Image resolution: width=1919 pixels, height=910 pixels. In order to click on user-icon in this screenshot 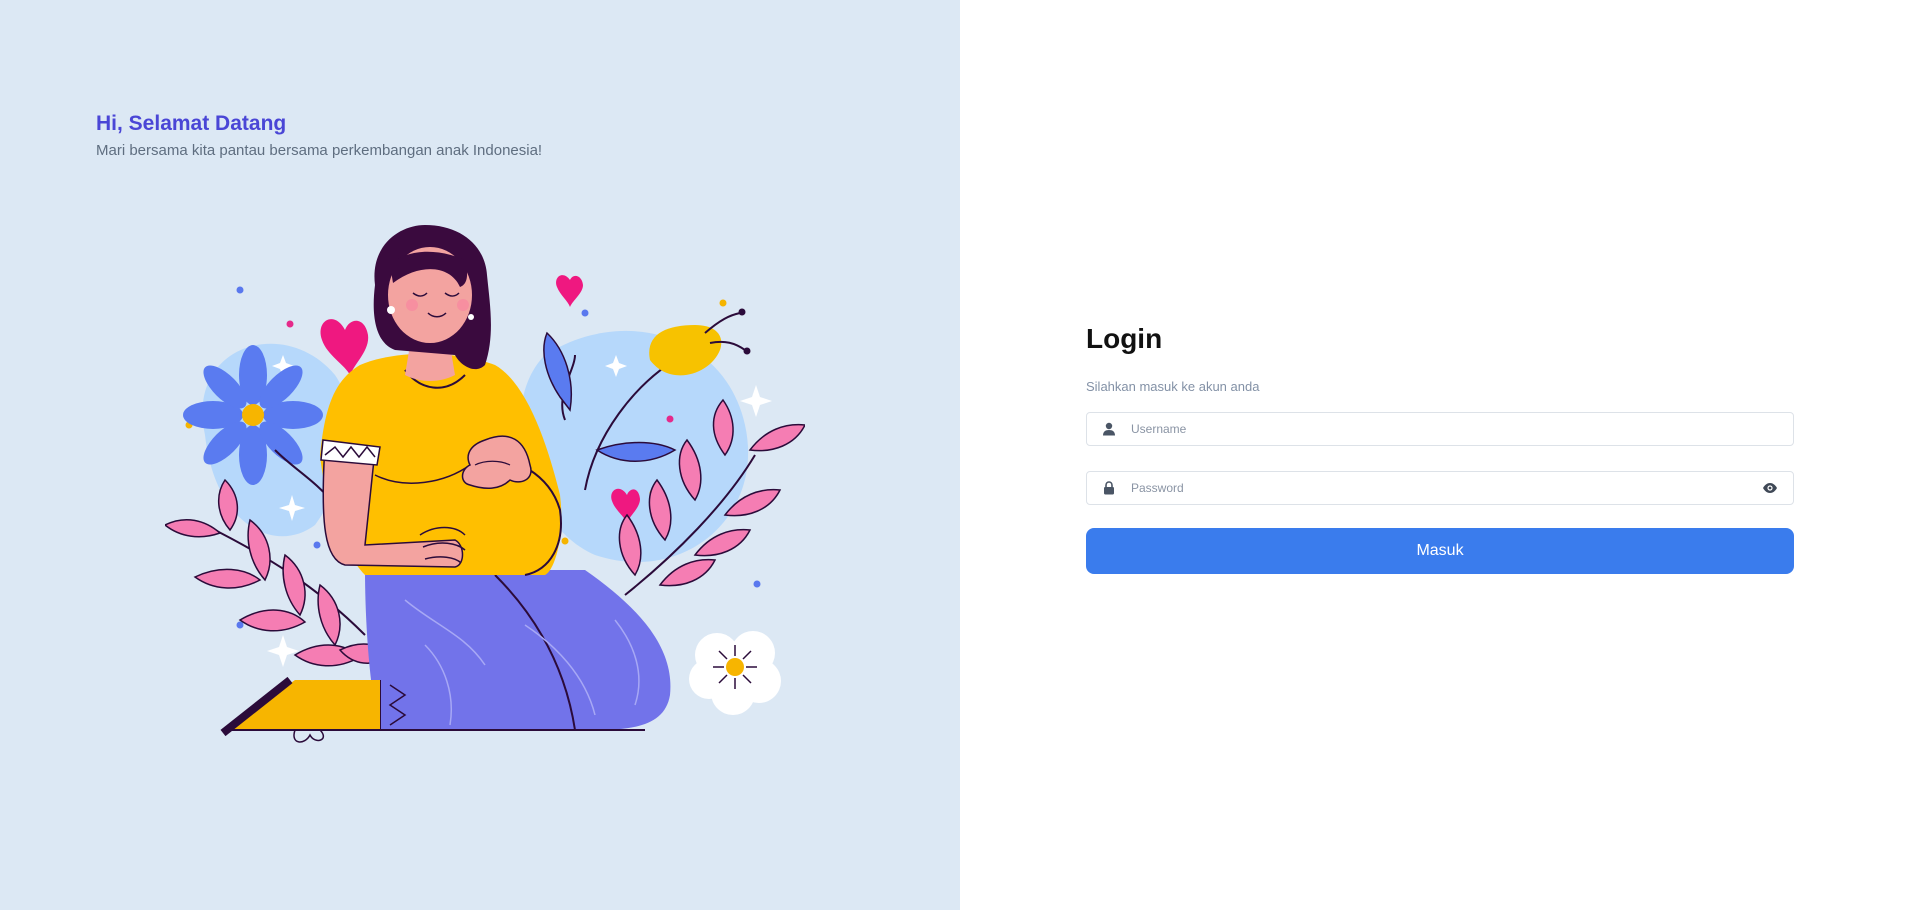, I will do `click(1109, 429)`.